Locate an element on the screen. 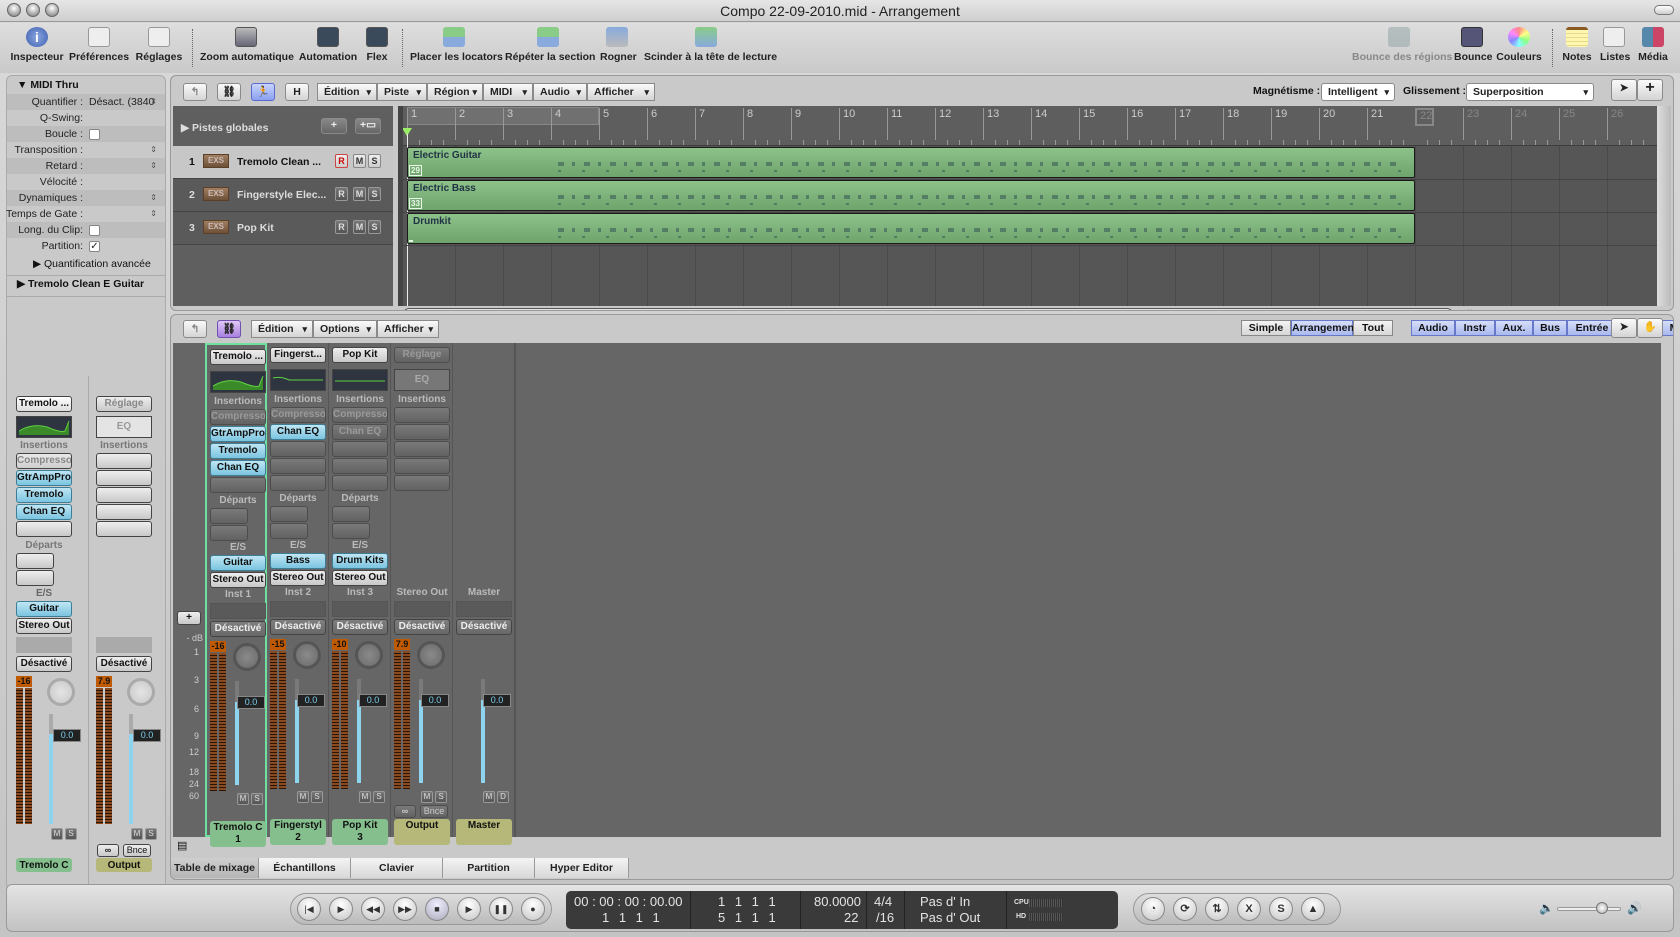 This screenshot has width=1680, height=937. record-enable-button: R is located at coordinates (341, 161).